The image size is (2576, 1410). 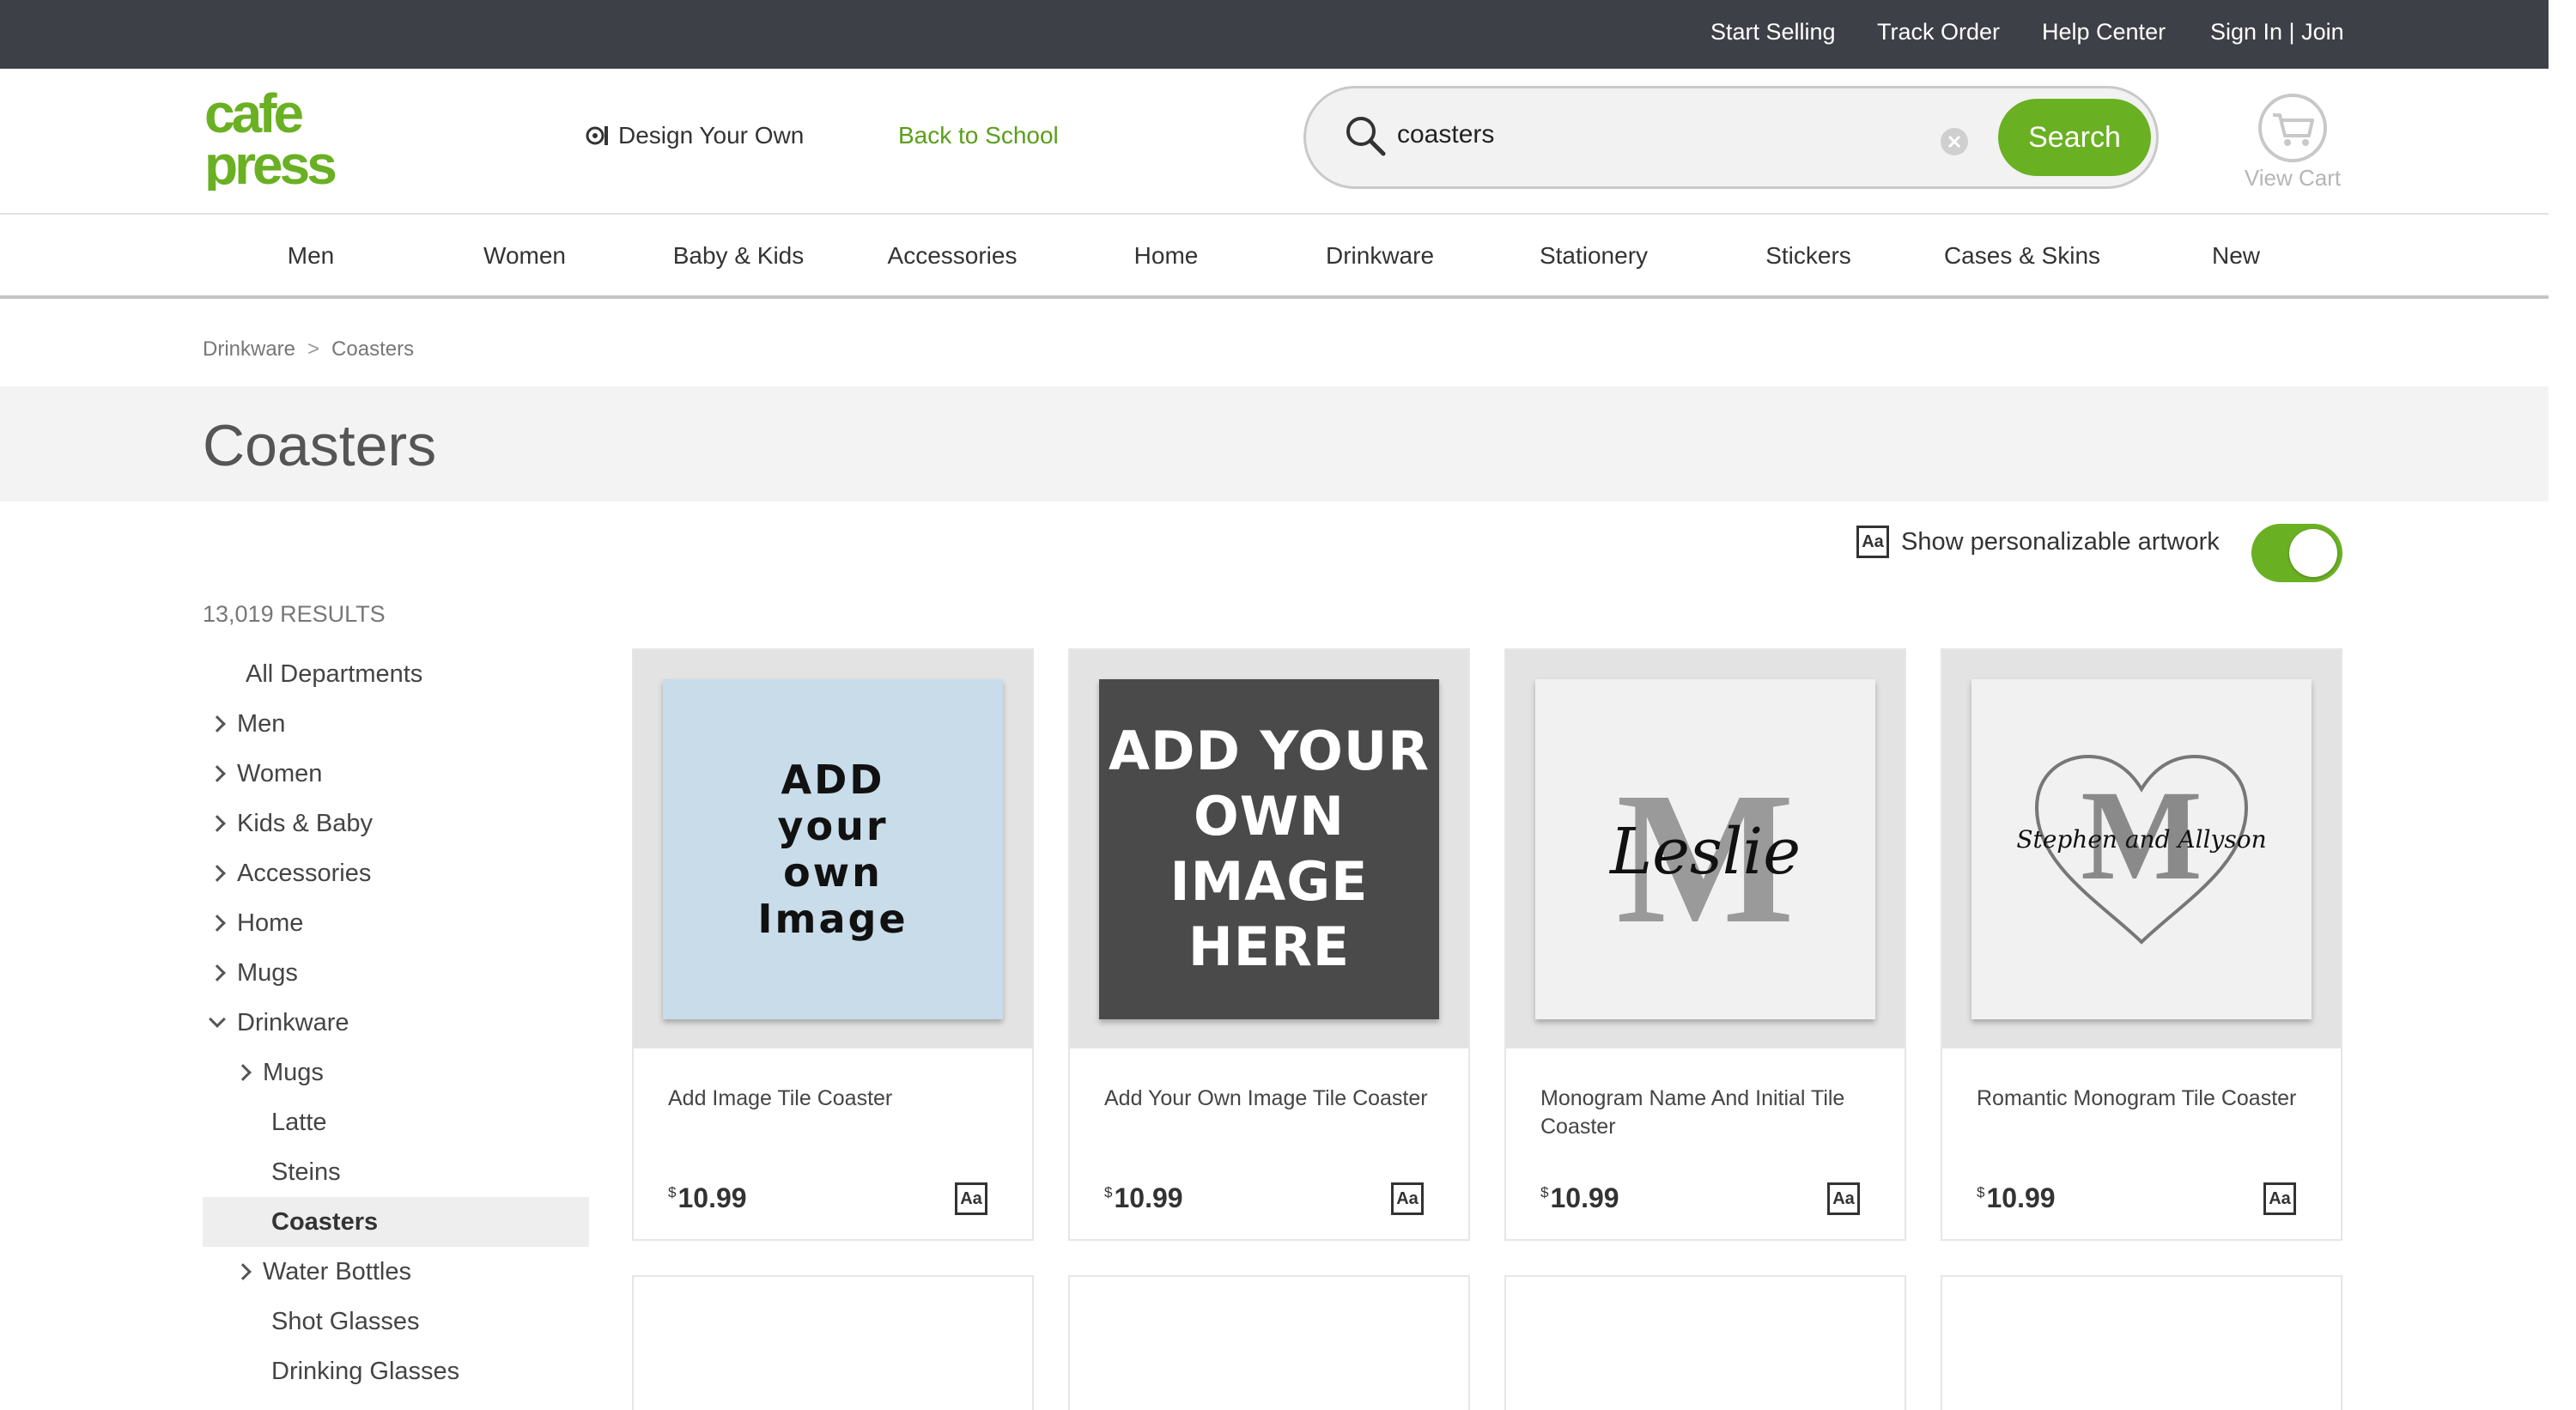 I want to click on shopping-cart-icon, so click(x=2292, y=128).